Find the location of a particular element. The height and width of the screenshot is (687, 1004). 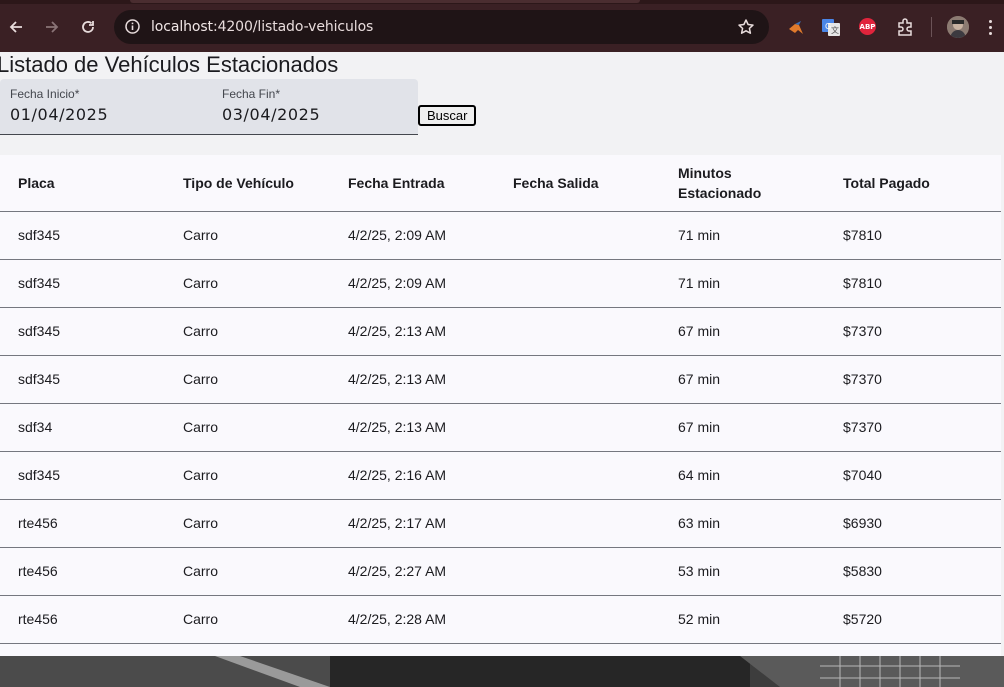

header-minutos-estacionado: Minutos Estacionado is located at coordinates (720, 182).